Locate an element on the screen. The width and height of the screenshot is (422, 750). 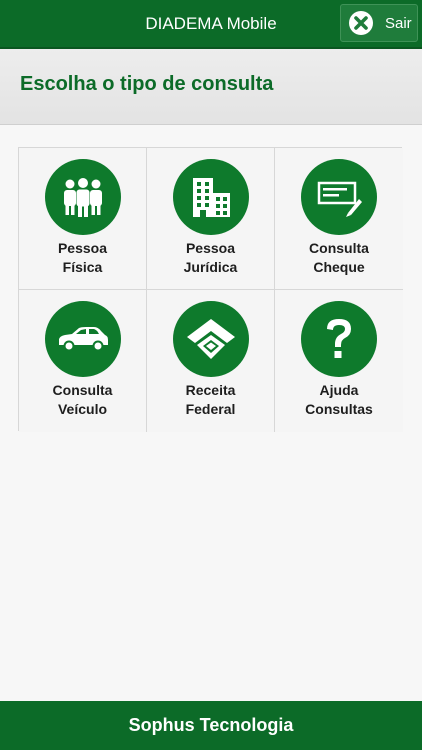
tile-label: Consulta Veículo is located at coordinates (82, 399).